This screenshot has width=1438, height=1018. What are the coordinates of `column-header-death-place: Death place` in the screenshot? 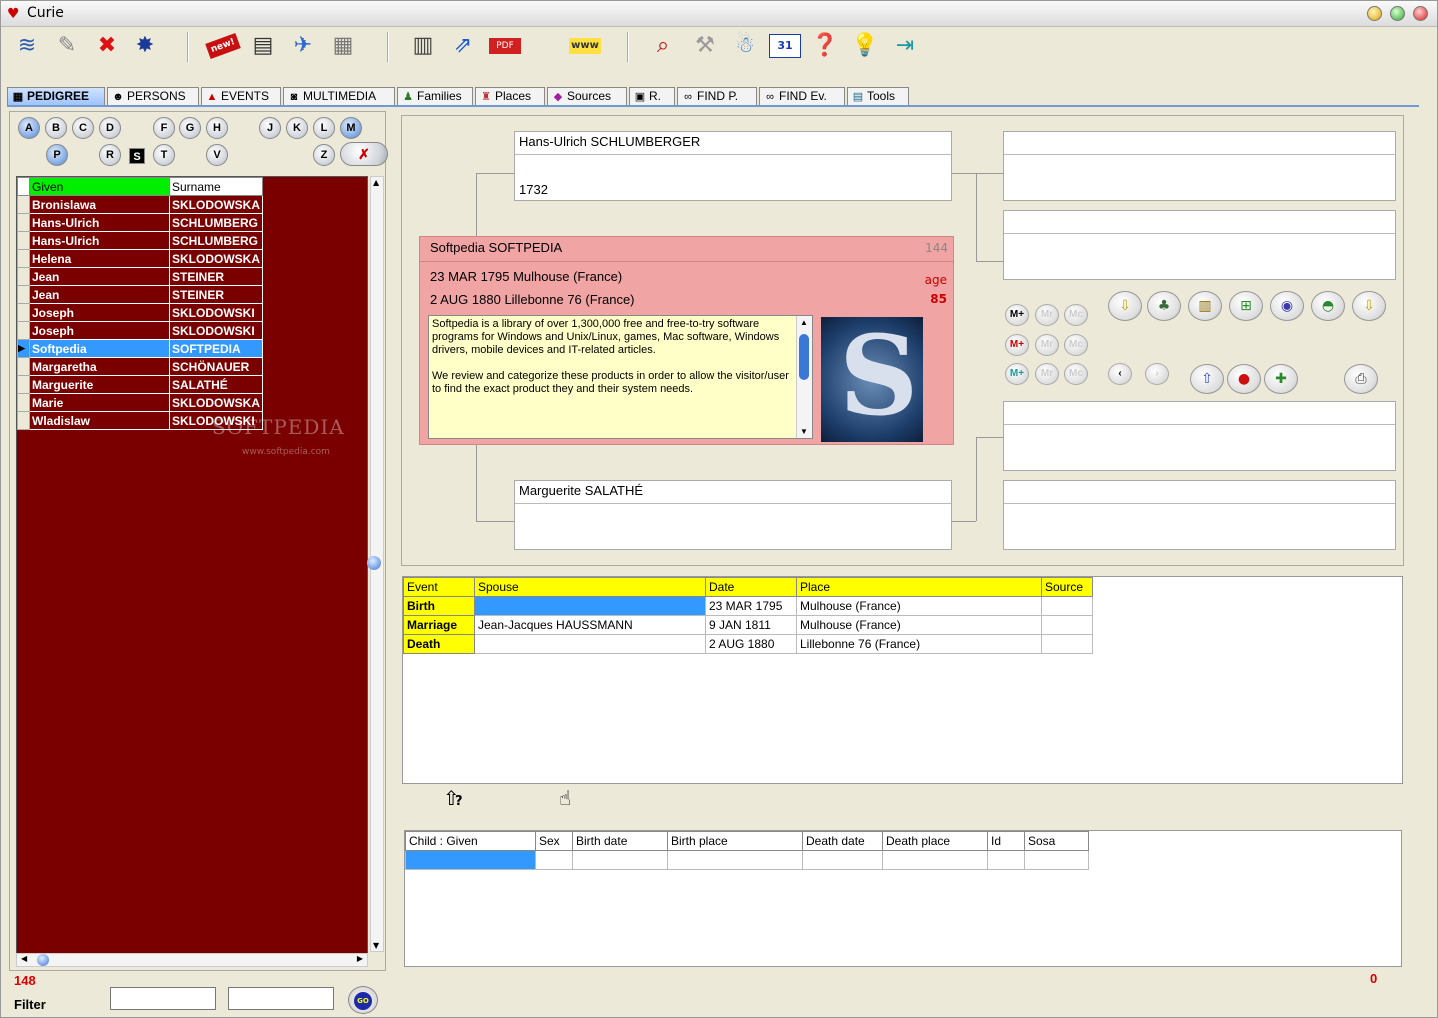 It's located at (935, 841).